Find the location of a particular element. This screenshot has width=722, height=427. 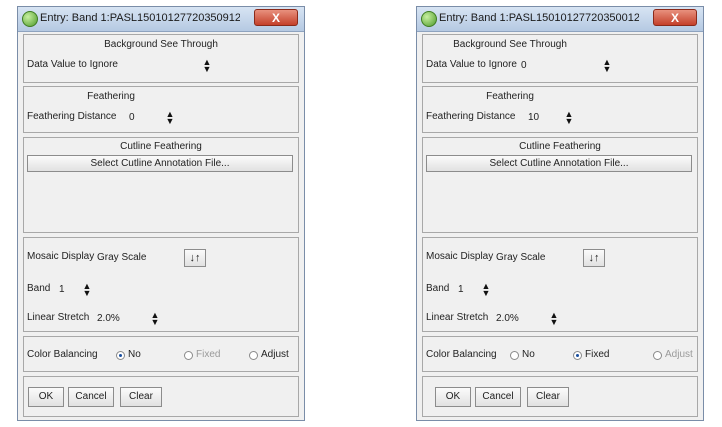

feathering-distance-input: 10 is located at coordinates (543, 118).